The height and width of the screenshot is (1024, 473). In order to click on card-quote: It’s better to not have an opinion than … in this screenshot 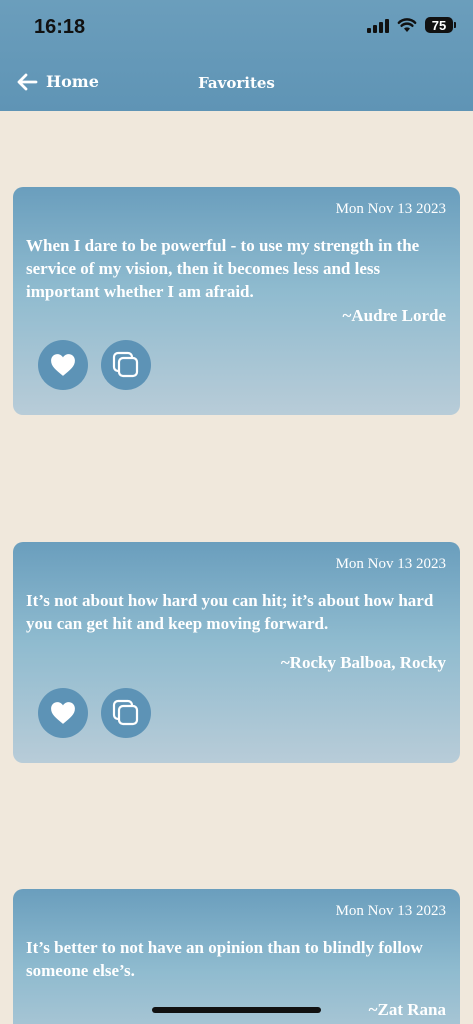, I will do `click(224, 959)`.